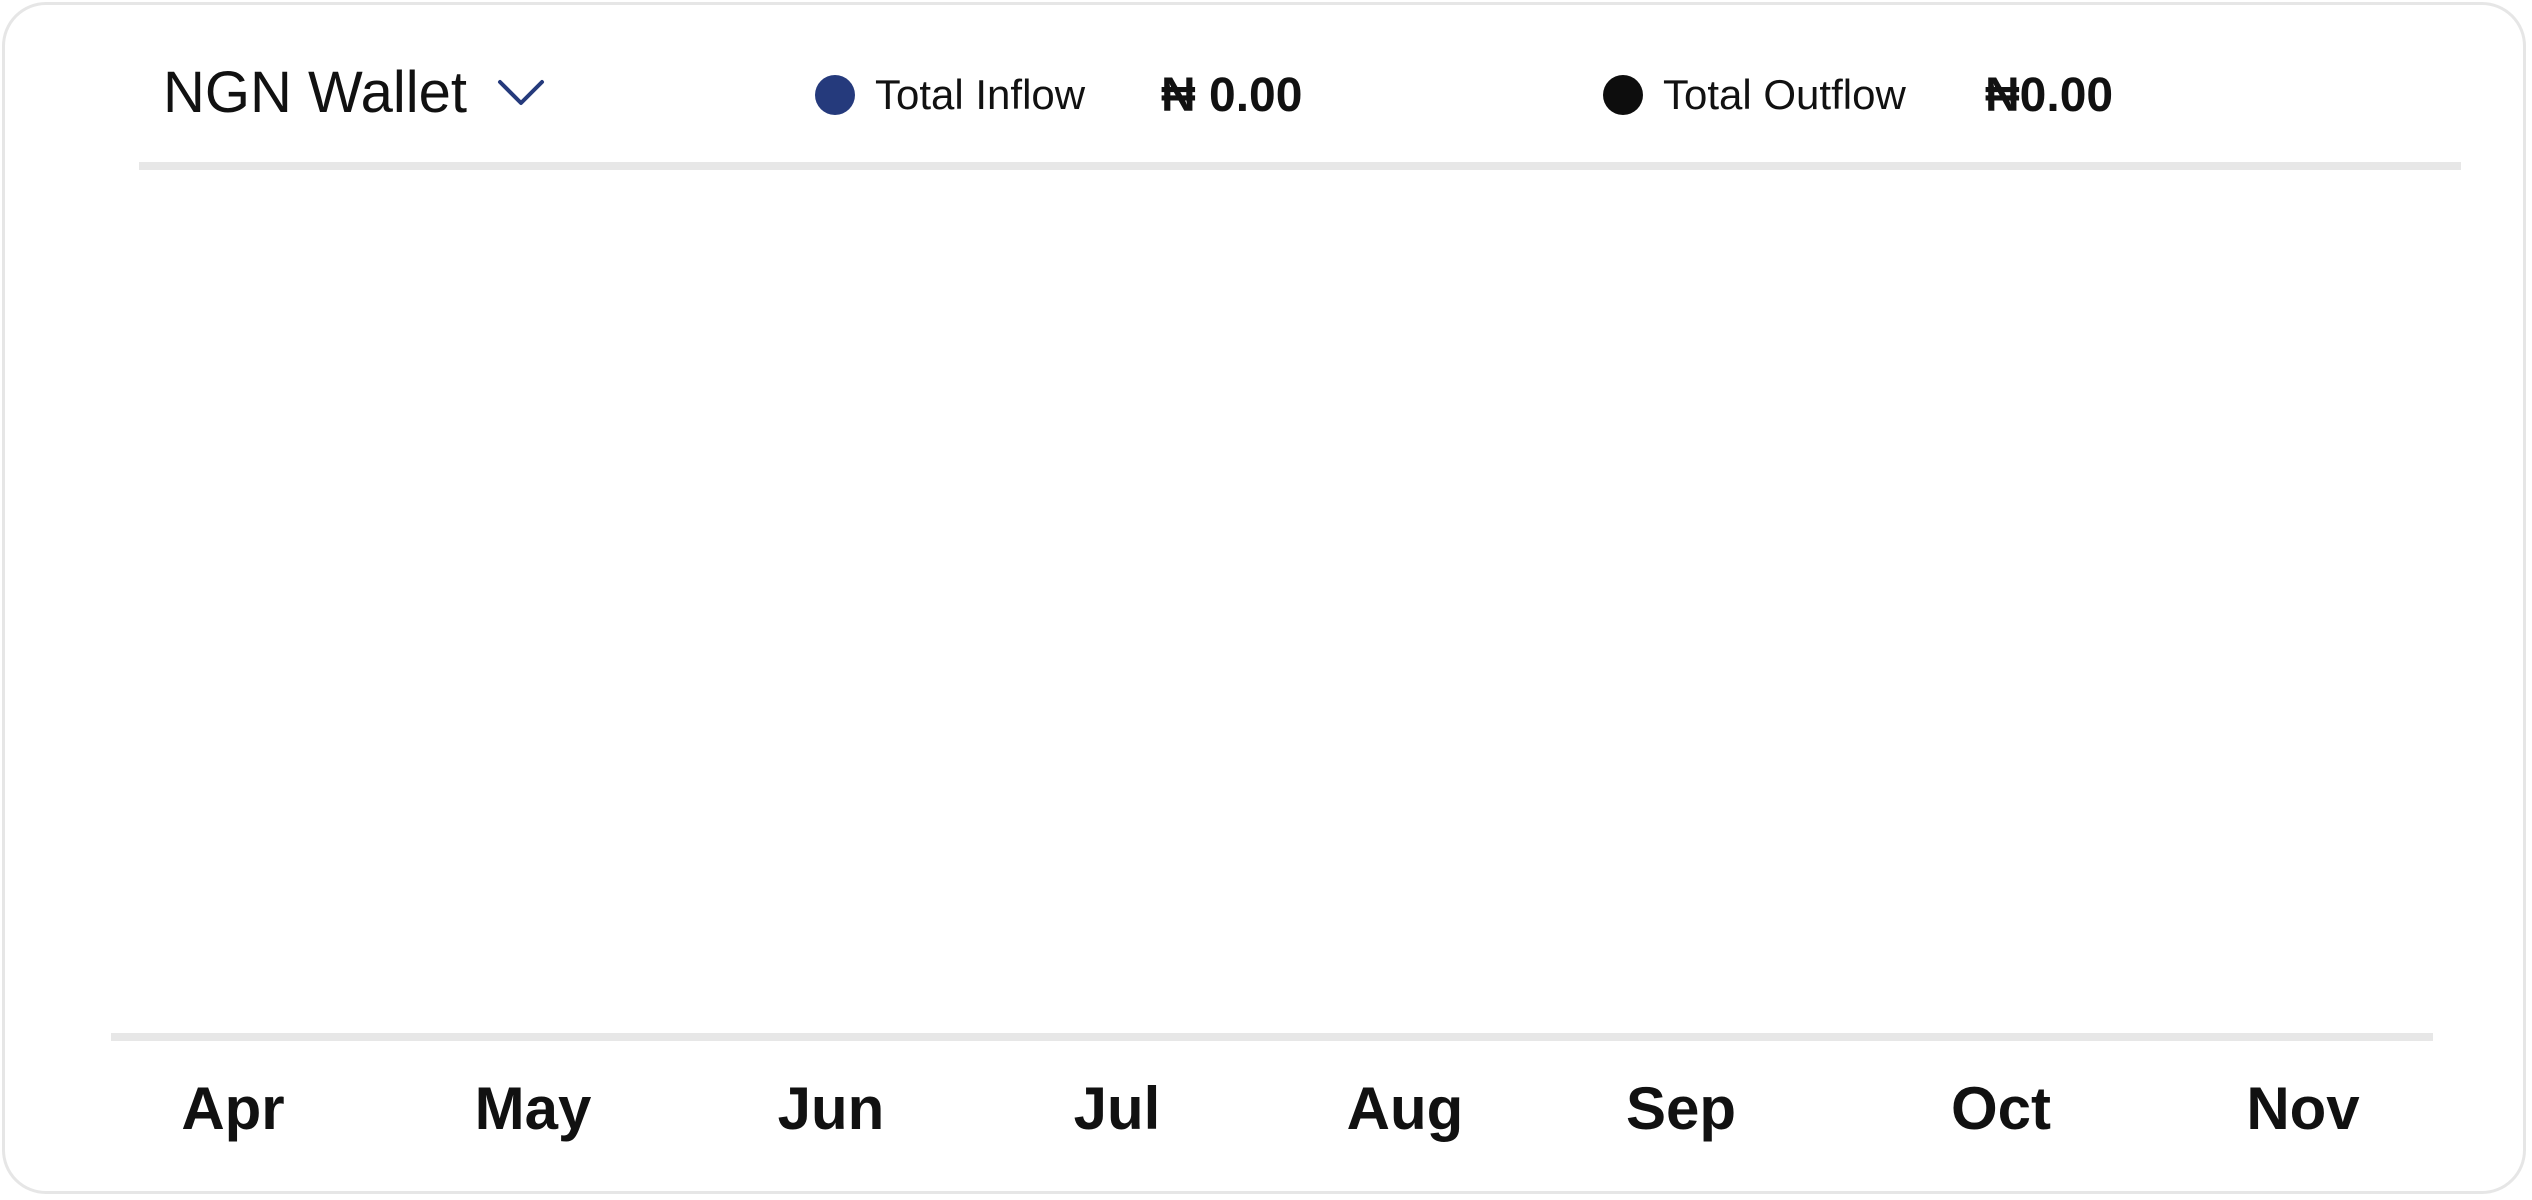 Image resolution: width=2532 pixels, height=1200 pixels. Describe the element at coordinates (533, 1108) in the screenshot. I see `x-tick-label-may: May` at that location.